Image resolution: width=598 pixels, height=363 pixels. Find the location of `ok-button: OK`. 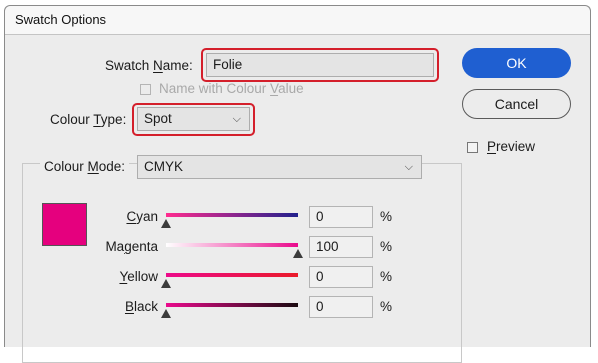

ok-button: OK is located at coordinates (516, 63).